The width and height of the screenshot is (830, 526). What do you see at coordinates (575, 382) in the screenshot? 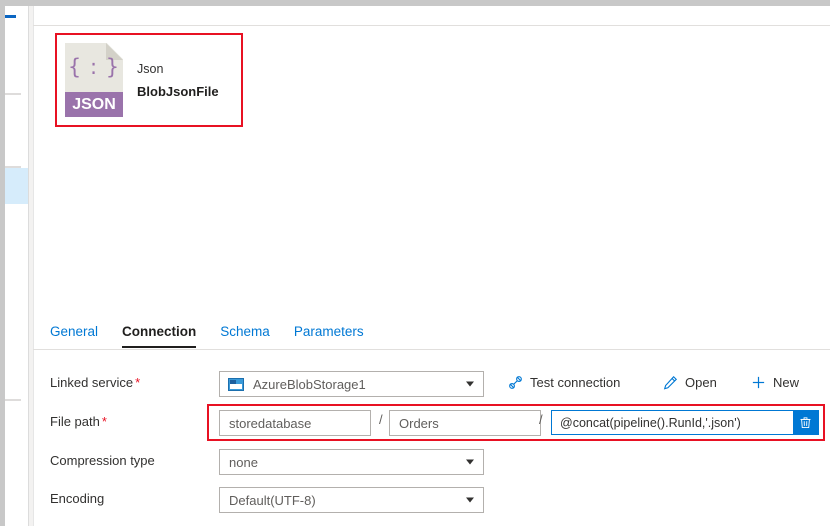
I see `test-connection-label: Test connection` at bounding box center [575, 382].